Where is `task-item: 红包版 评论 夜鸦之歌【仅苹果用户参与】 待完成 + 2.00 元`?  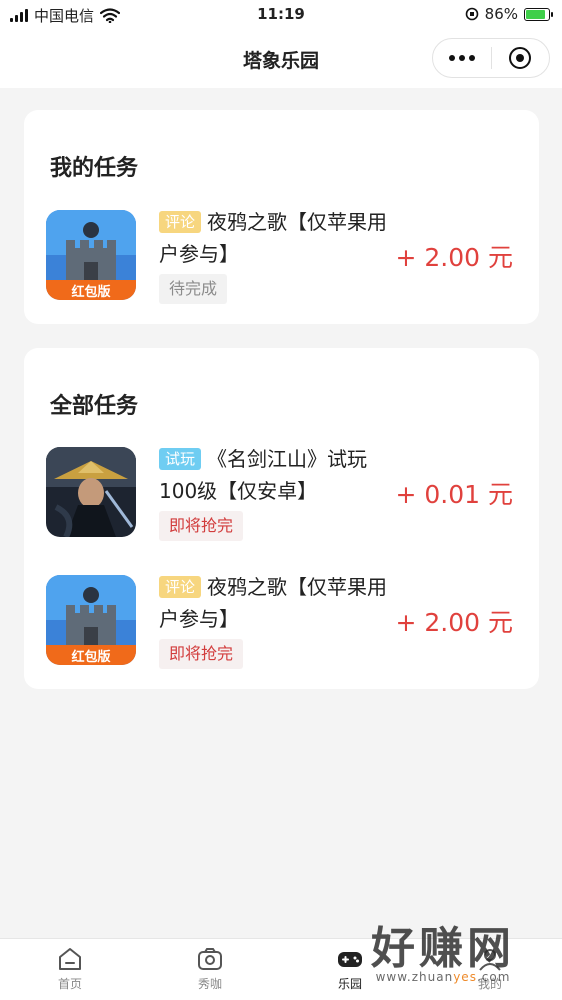 task-item: 红包版 评论 夜鸦之歌【仅苹果用户参与】 待完成 + 2.00 元 is located at coordinates (281, 260).